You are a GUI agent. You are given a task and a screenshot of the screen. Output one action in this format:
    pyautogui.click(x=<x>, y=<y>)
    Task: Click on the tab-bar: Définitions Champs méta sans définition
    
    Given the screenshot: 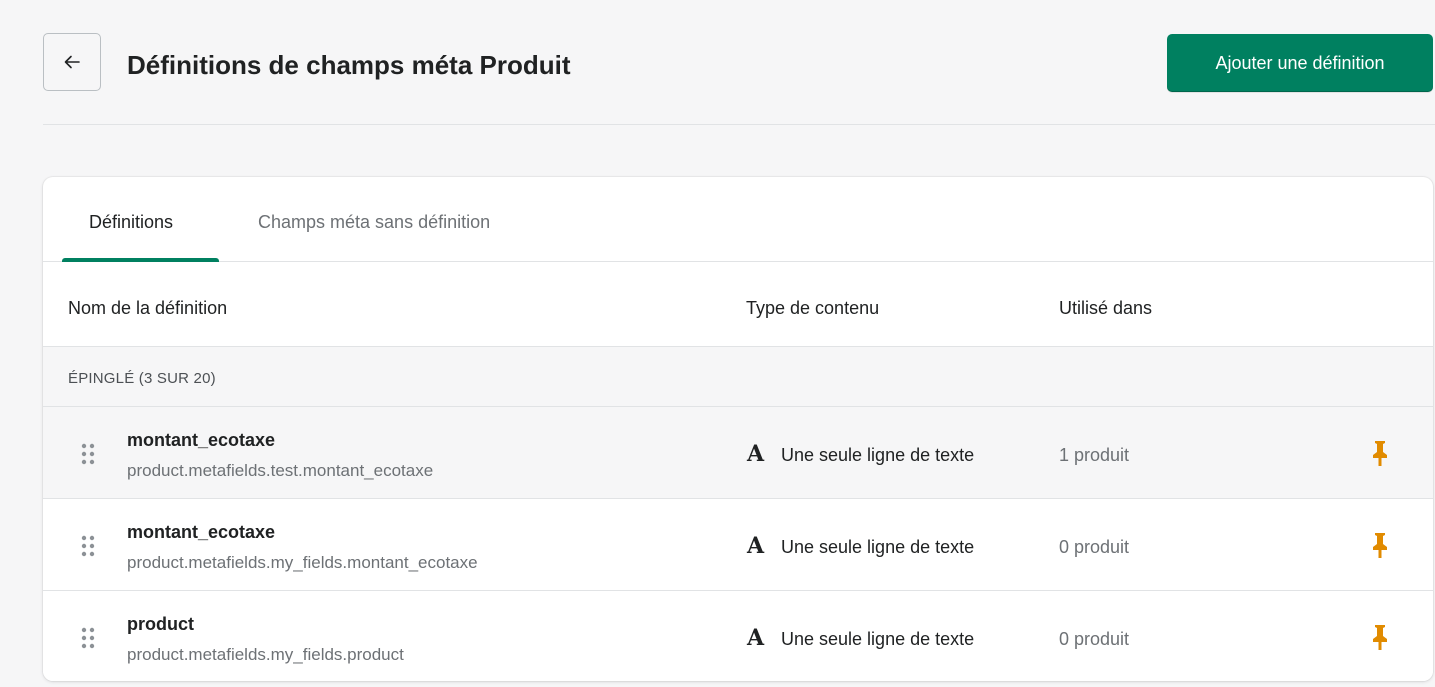 What is the action you would take?
    pyautogui.click(x=738, y=219)
    